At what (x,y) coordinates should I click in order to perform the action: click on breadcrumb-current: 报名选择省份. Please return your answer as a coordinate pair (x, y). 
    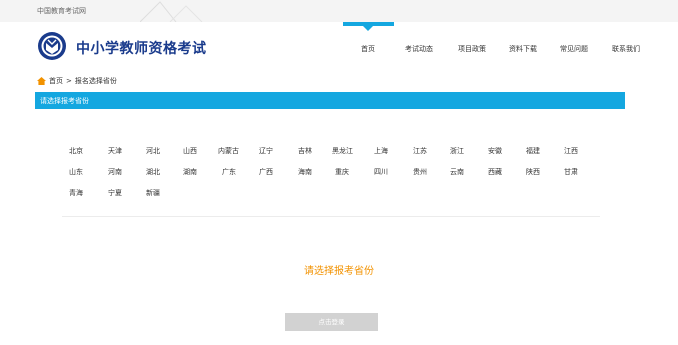
    Looking at the image, I should click on (95, 81).